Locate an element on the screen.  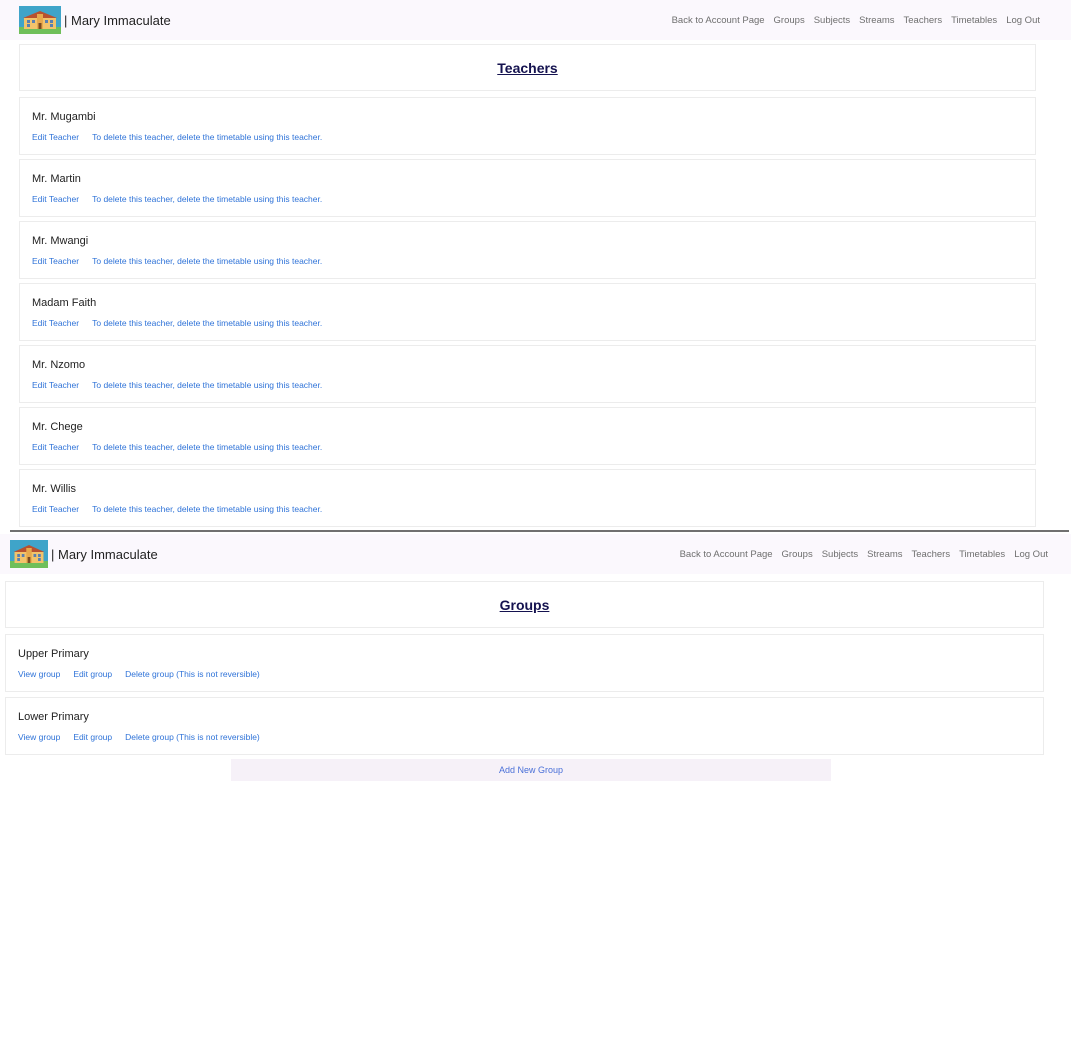
teacher-name: Mr. Mugambi is located at coordinates (64, 117).